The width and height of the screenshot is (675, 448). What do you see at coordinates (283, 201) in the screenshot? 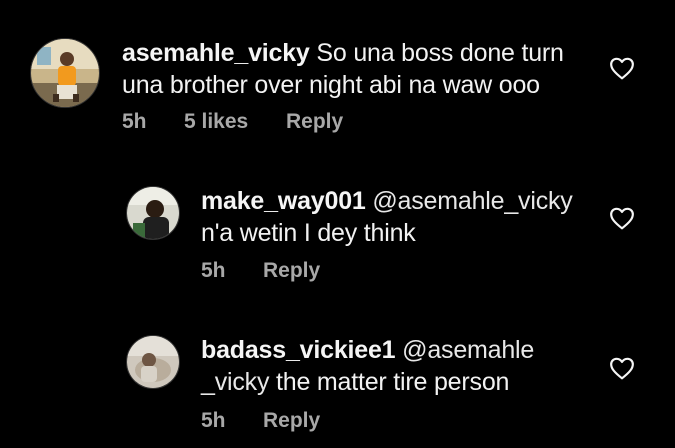
I see `comment-username: make_way001` at bounding box center [283, 201].